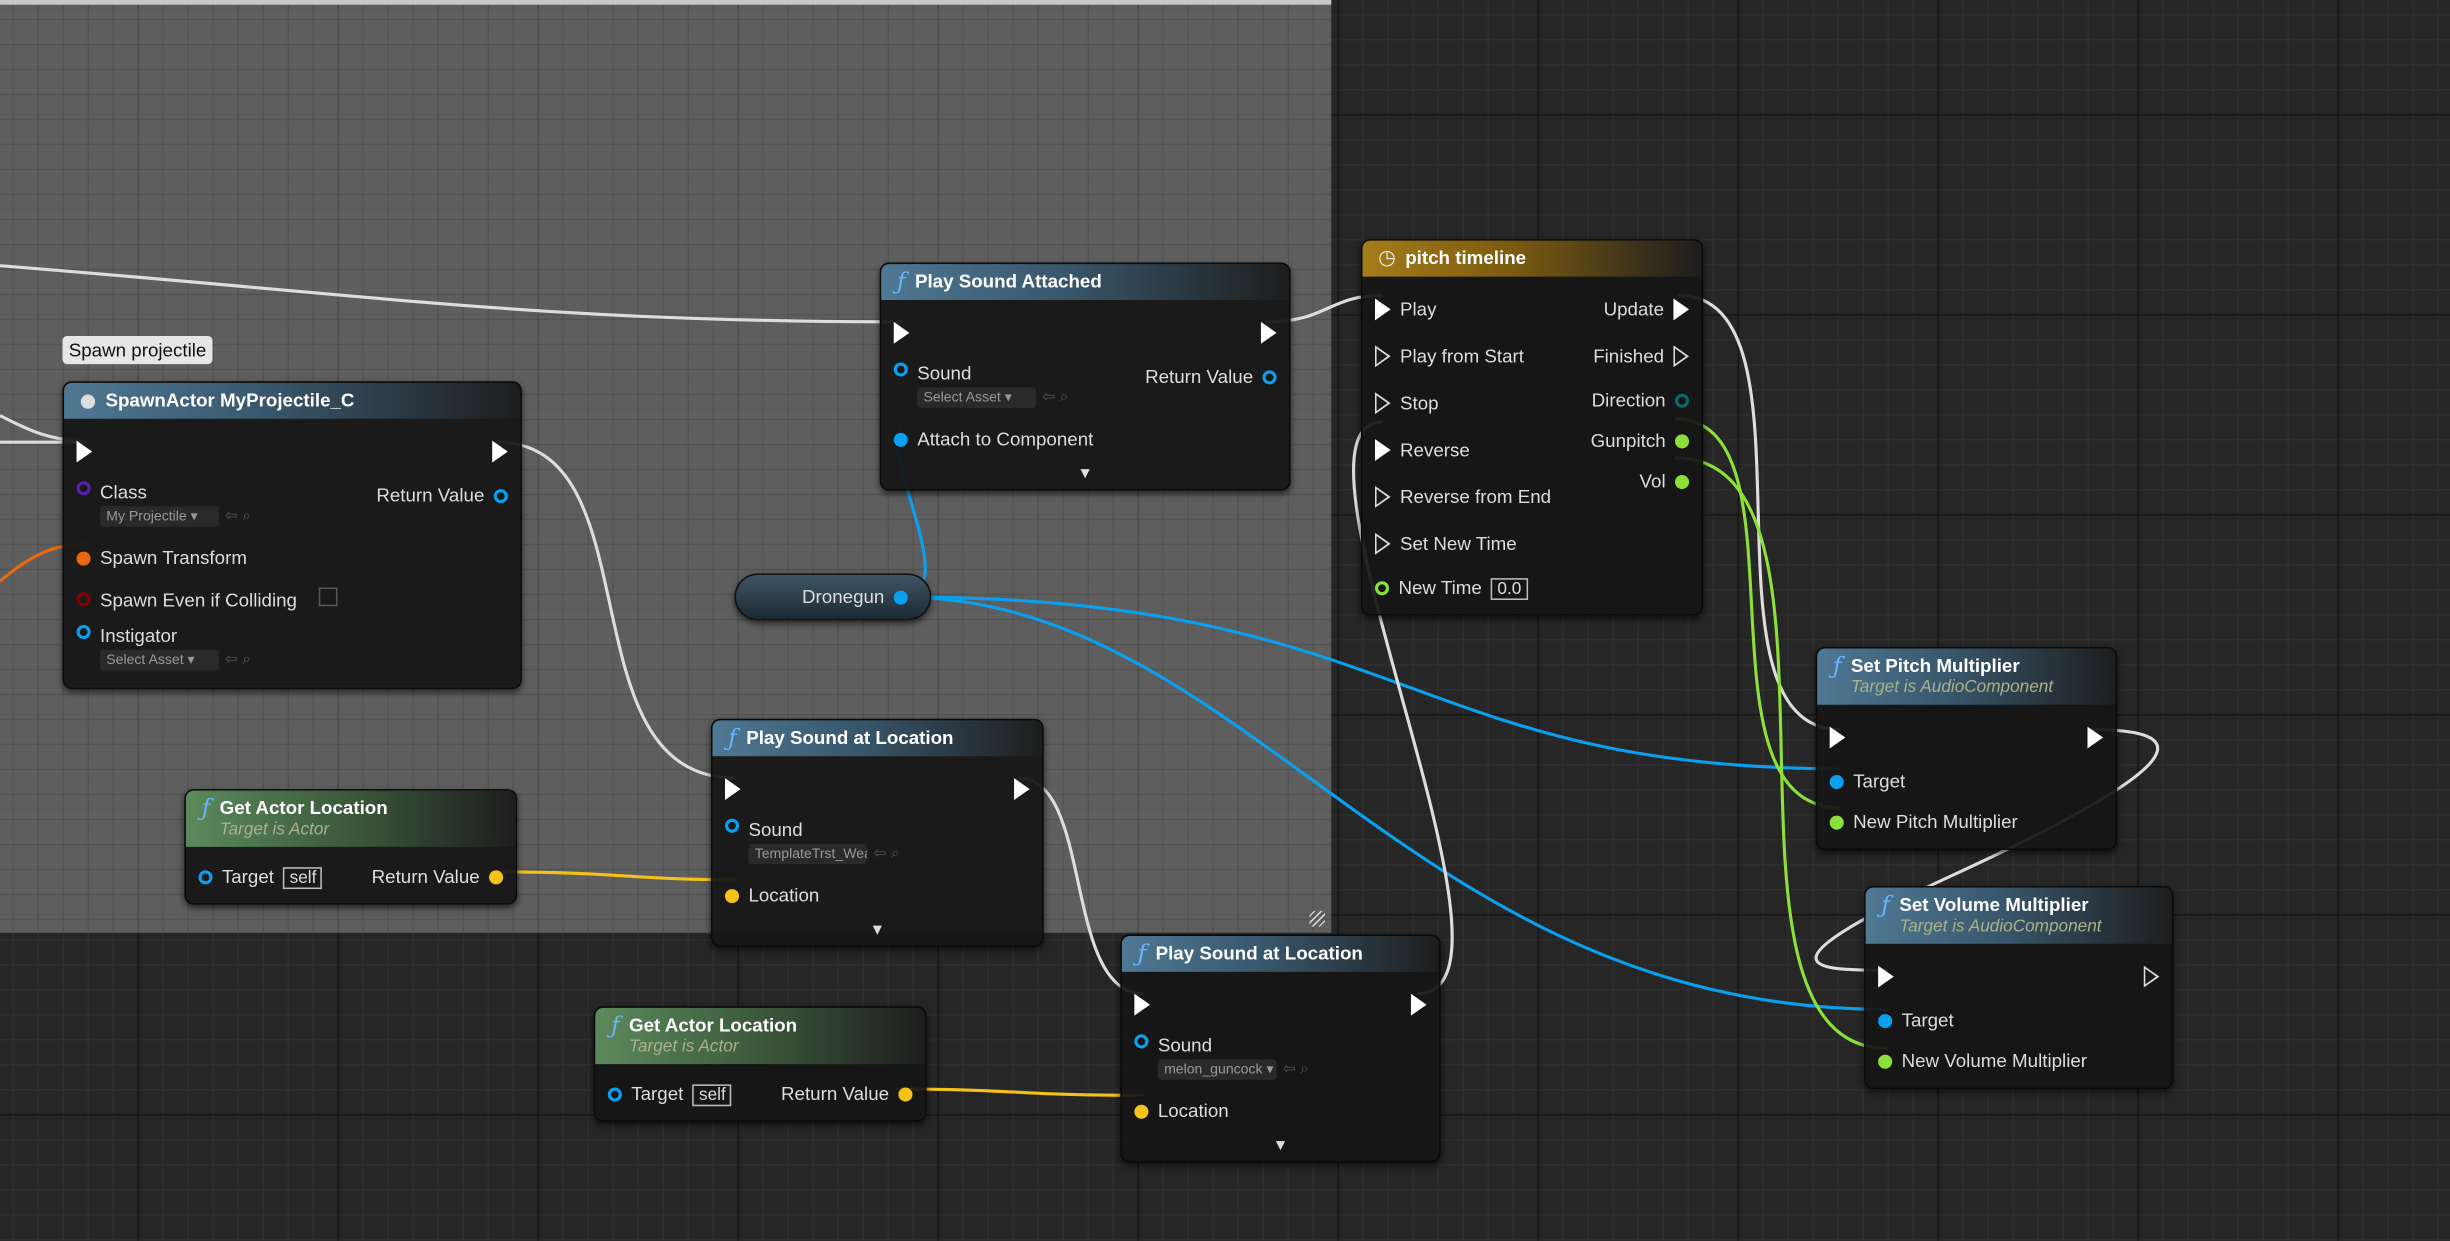  Describe the element at coordinates (1193, 1111) in the screenshot. I see `pin-label: Location` at that location.